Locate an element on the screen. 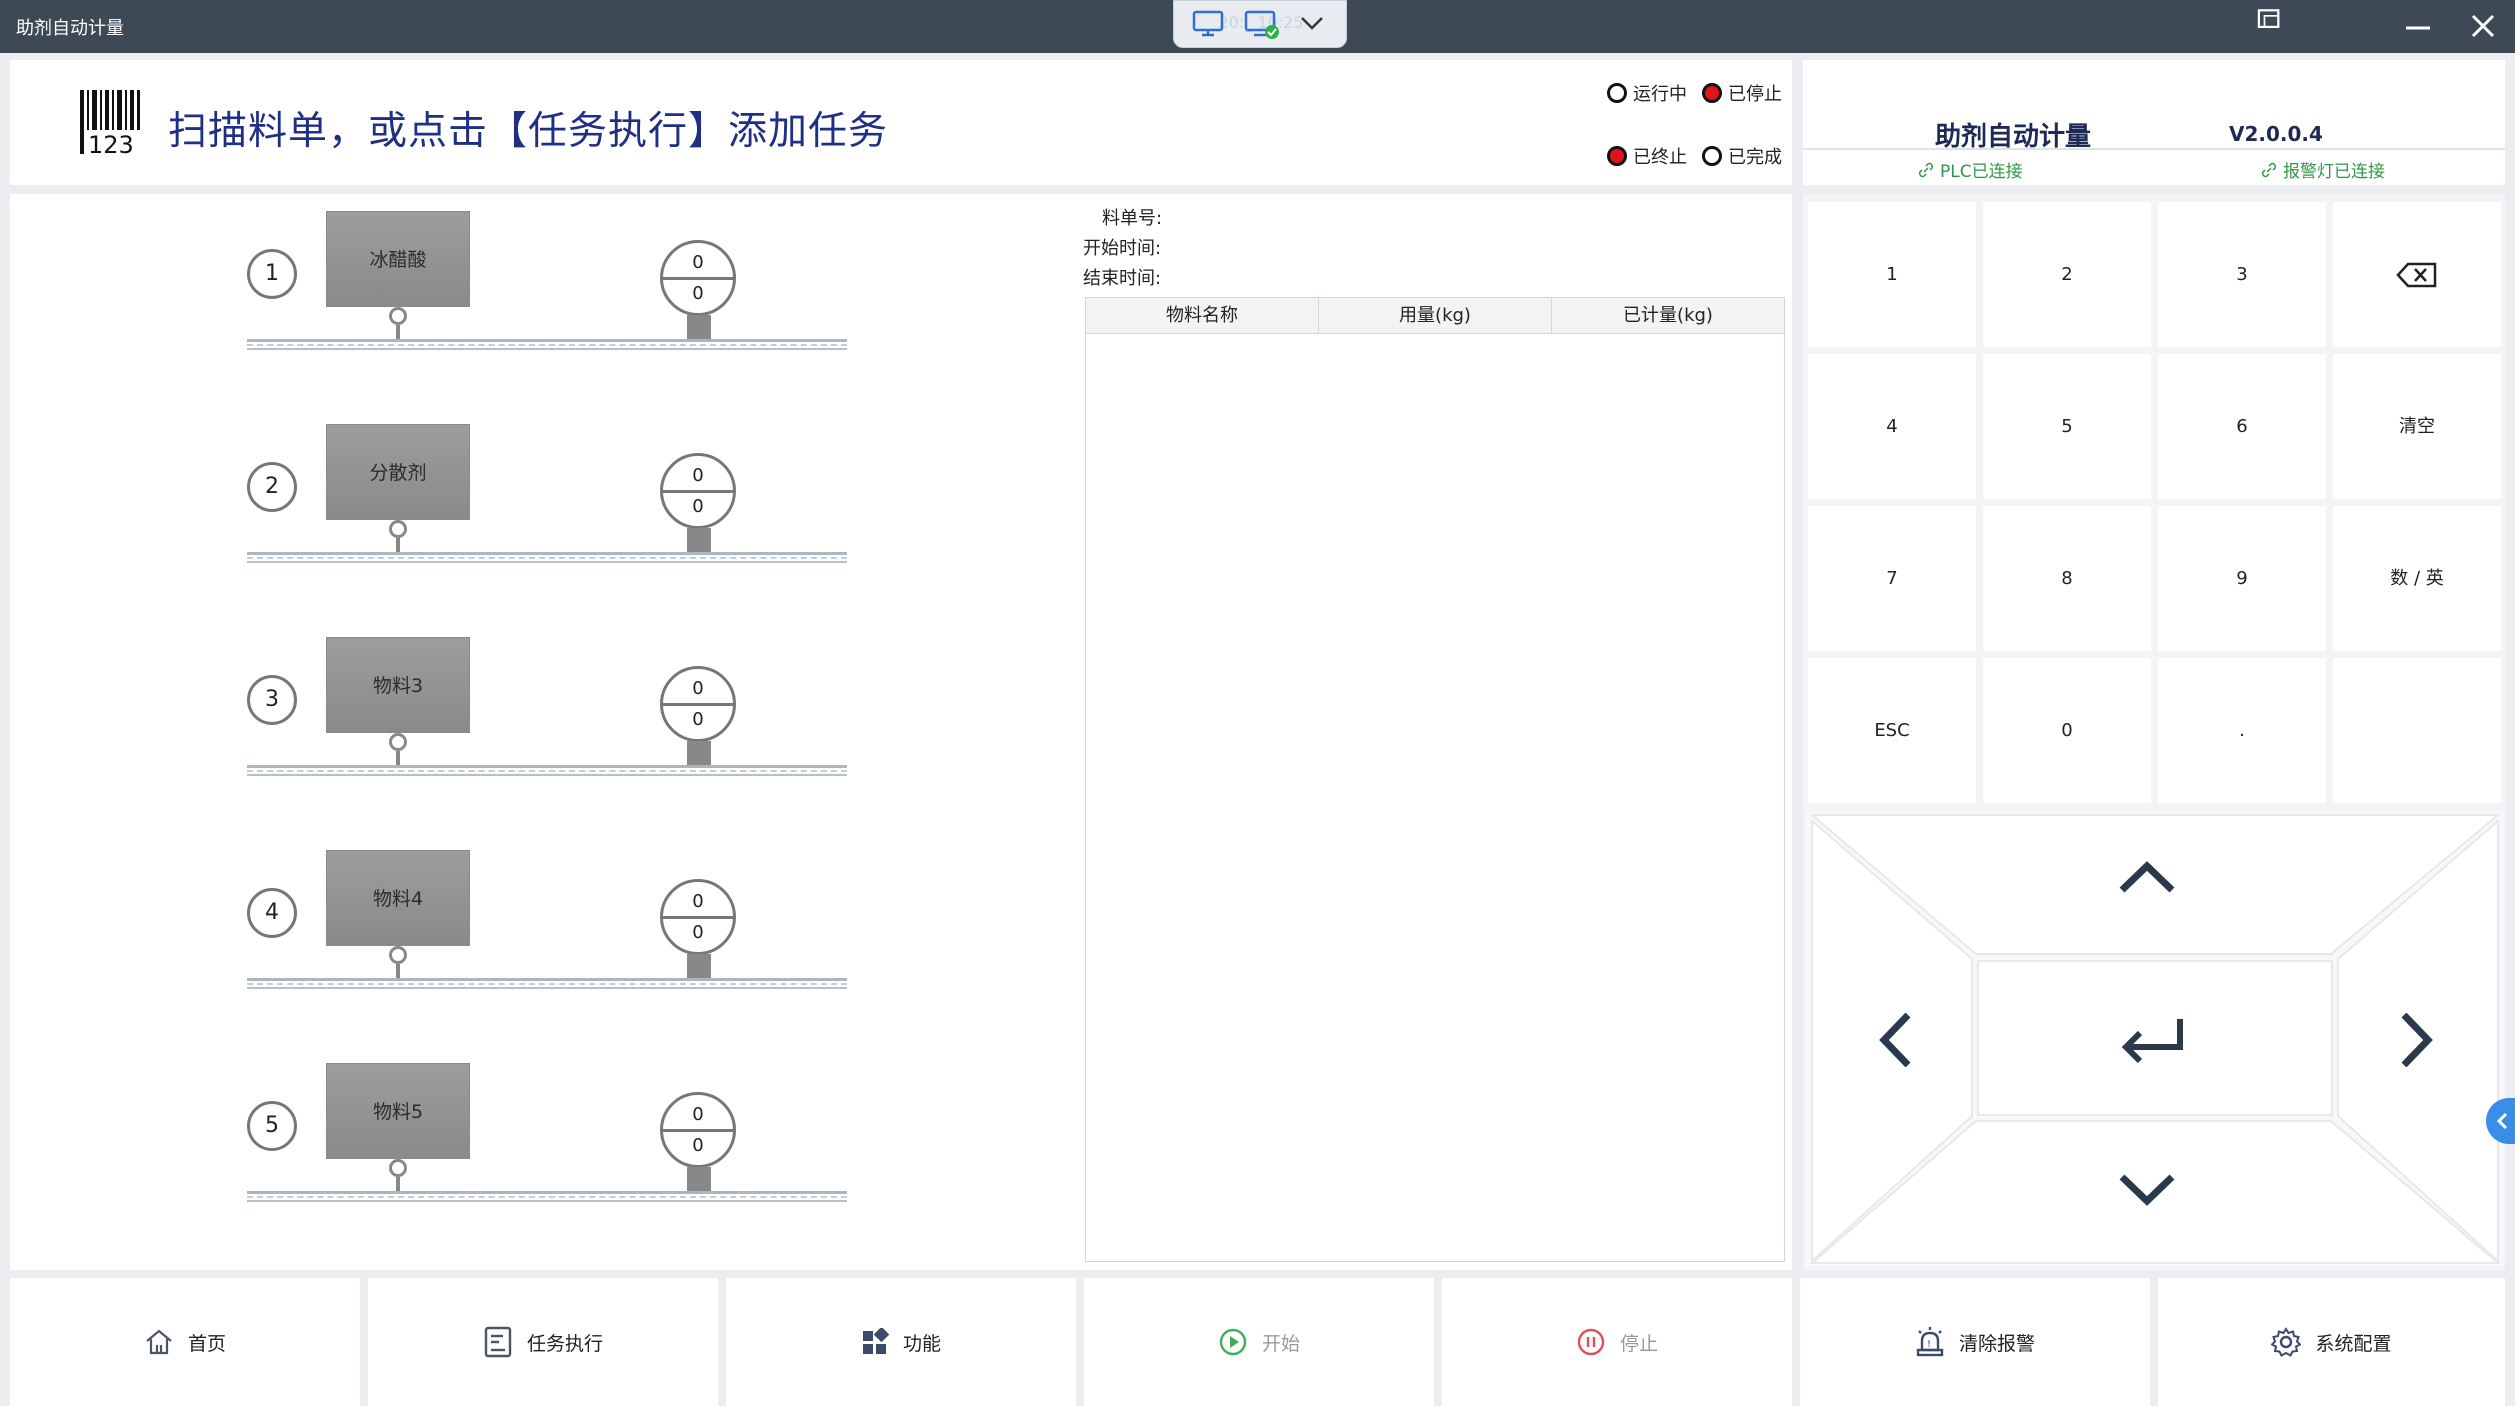 Image resolution: width=2515 pixels, height=1406 pixels. key-1: 1 is located at coordinates (1892, 274).